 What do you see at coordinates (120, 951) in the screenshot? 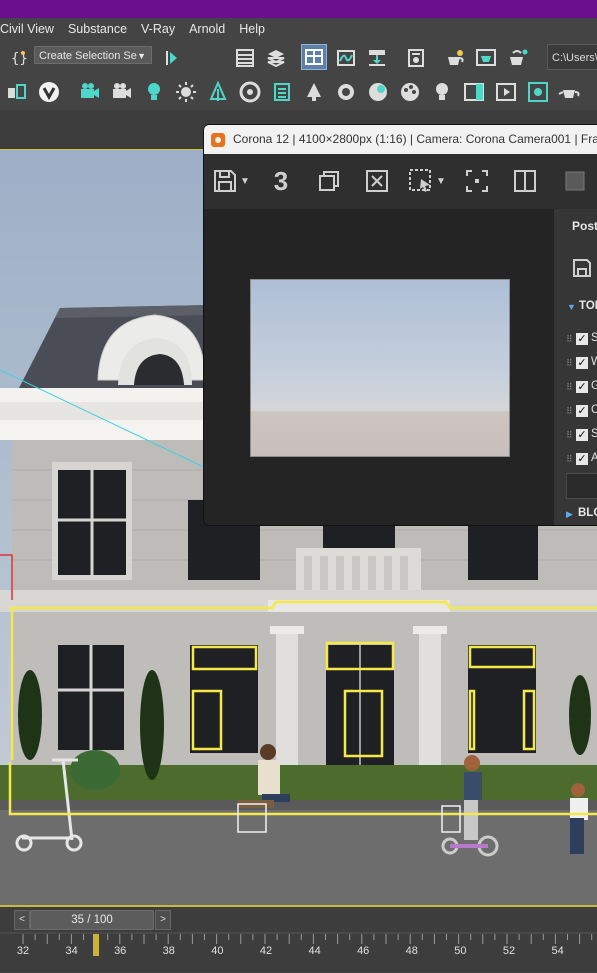
I see `timeline-tick-label: 36` at bounding box center [120, 951].